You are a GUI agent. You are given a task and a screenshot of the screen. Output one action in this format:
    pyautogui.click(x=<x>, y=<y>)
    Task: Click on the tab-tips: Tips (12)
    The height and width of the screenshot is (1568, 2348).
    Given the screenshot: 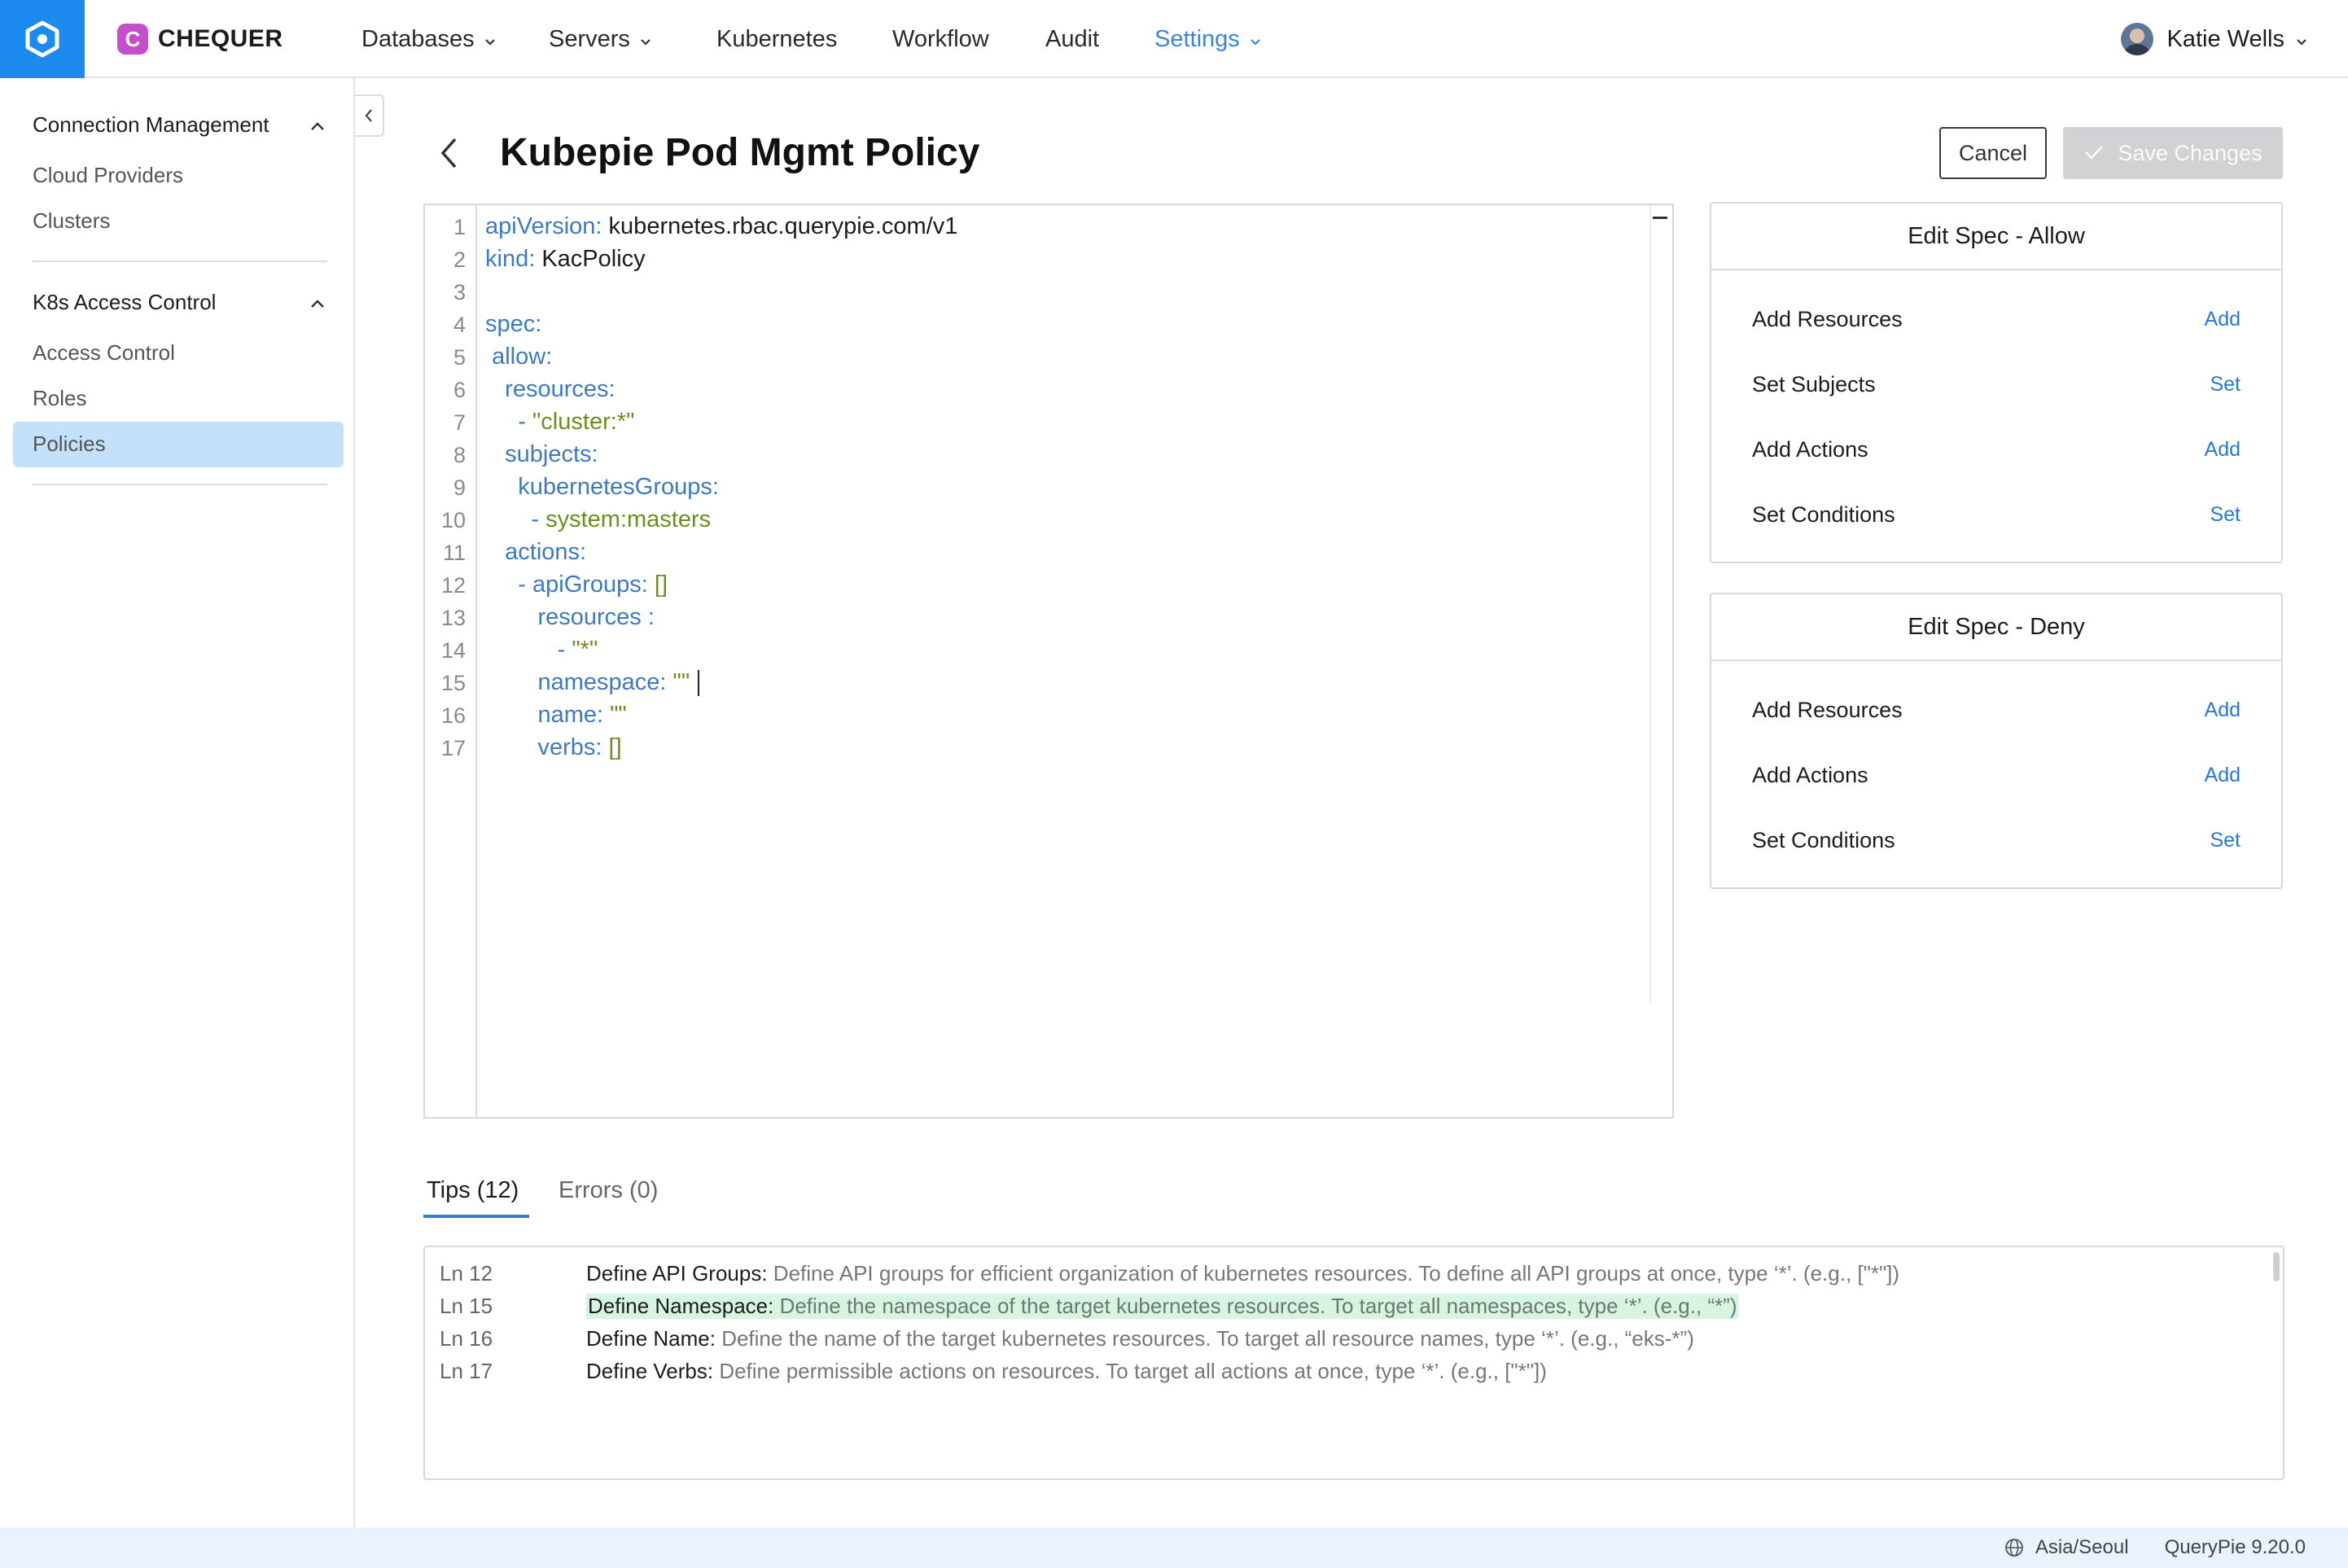 What is the action you would take?
    pyautogui.click(x=473, y=1191)
    